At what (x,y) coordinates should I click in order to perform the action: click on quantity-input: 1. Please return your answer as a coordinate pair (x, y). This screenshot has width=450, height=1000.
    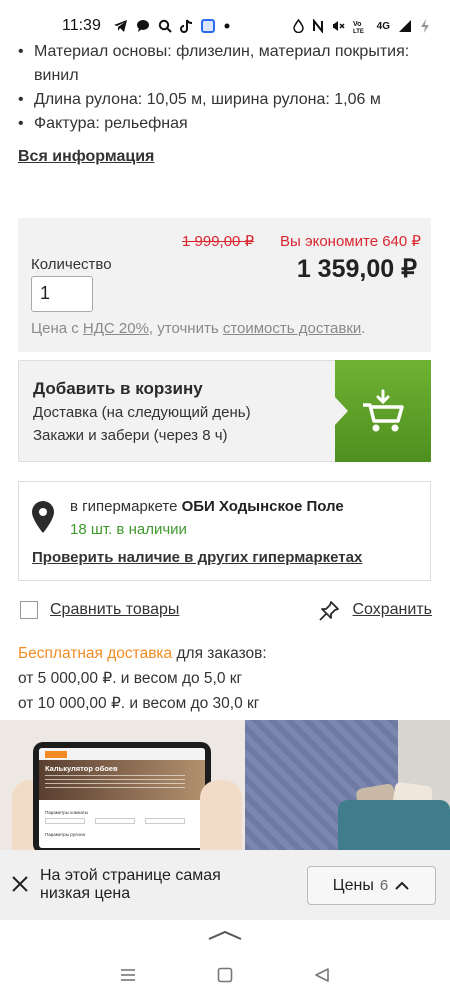
    Looking at the image, I should click on (62, 294).